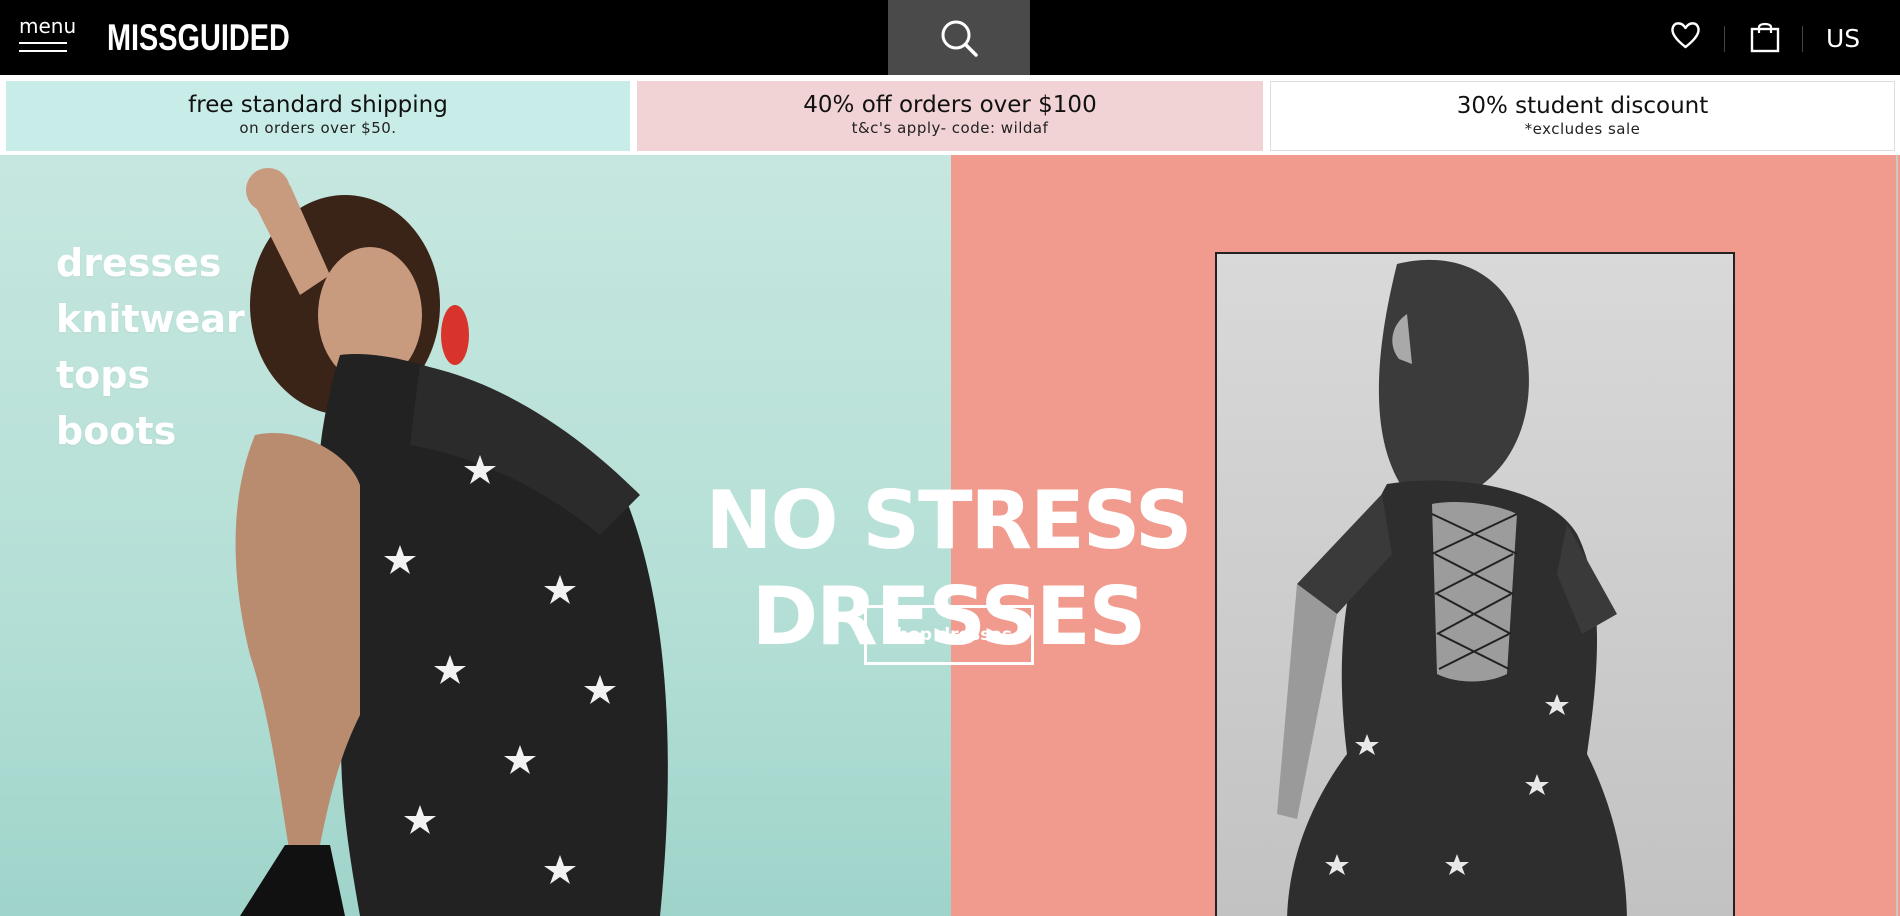  I want to click on hamburger-icon, so click(43, 50).